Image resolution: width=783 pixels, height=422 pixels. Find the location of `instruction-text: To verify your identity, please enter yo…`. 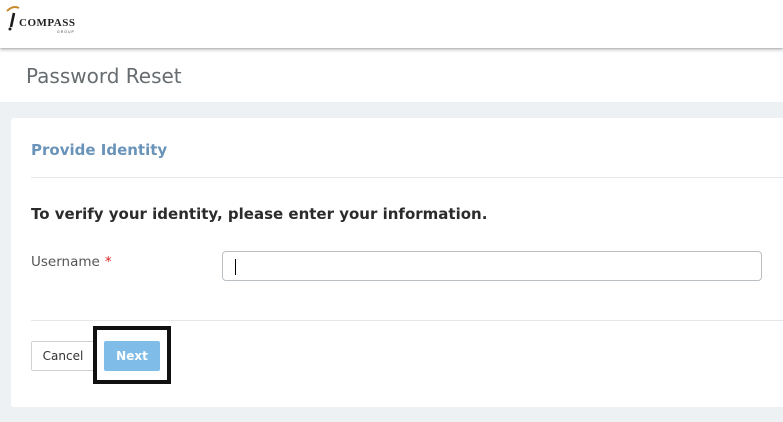

instruction-text: To verify your identity, please enter yo… is located at coordinates (259, 214).